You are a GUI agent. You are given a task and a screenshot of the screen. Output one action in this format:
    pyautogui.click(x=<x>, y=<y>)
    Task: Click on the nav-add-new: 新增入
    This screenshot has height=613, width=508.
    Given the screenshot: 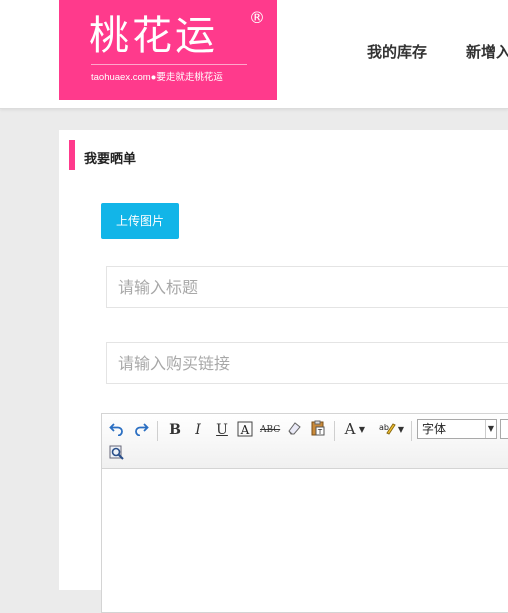 What is the action you would take?
    pyautogui.click(x=487, y=51)
    